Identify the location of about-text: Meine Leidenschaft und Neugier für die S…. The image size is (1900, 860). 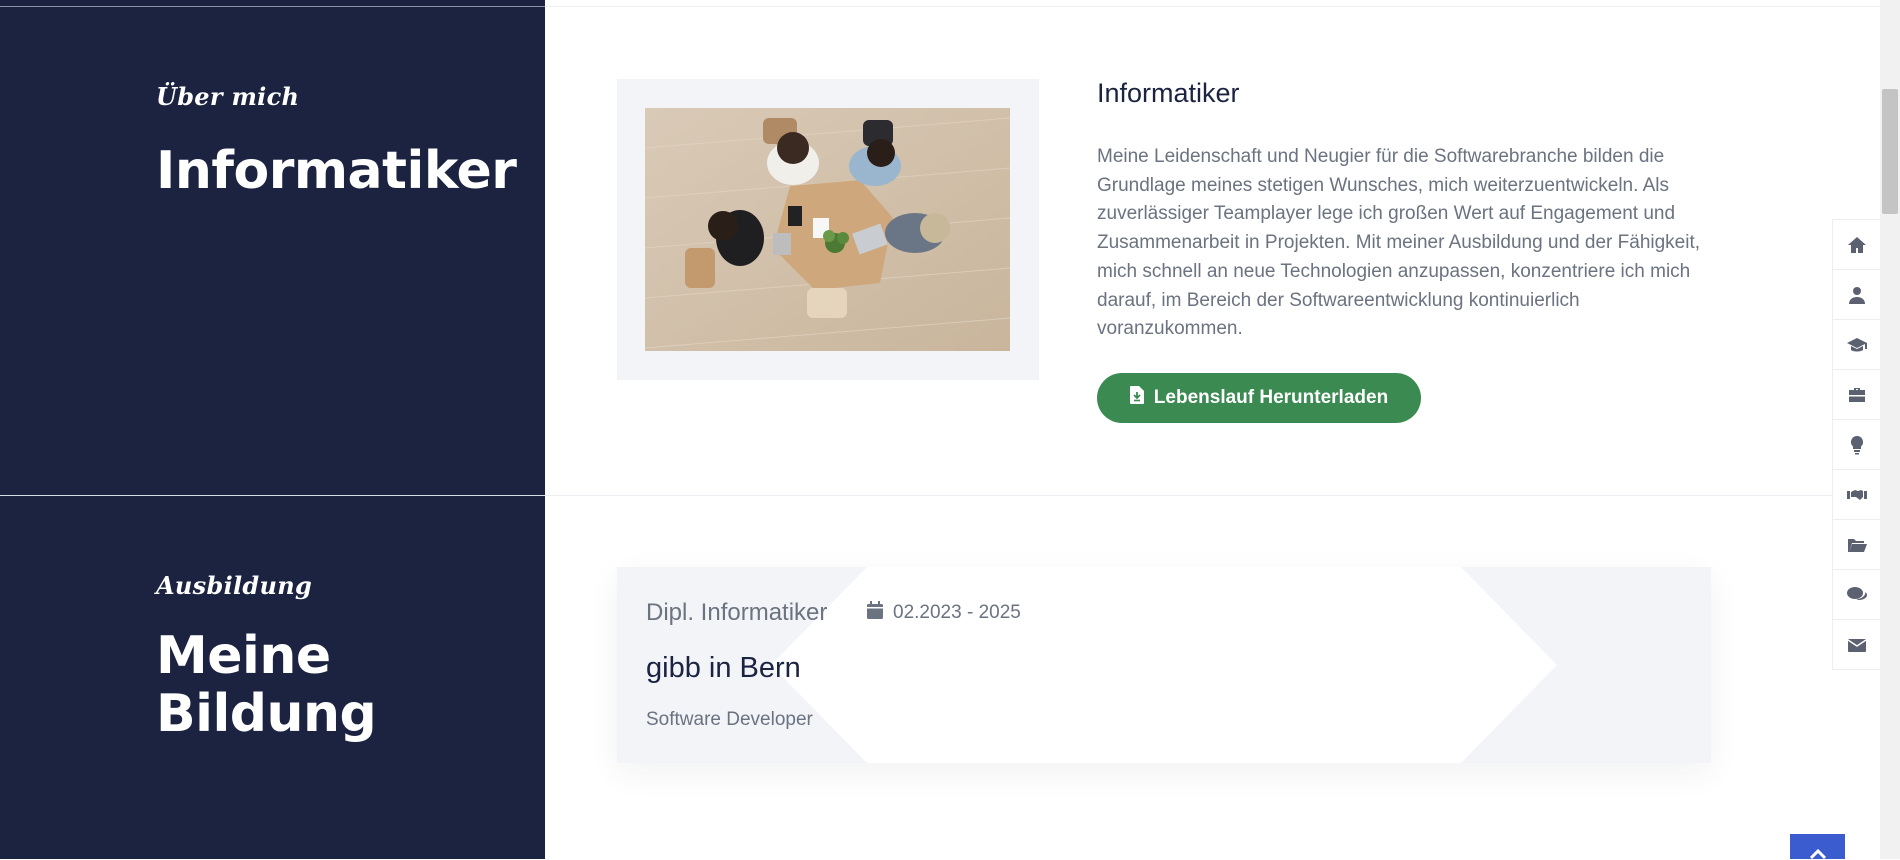
(1399, 243).